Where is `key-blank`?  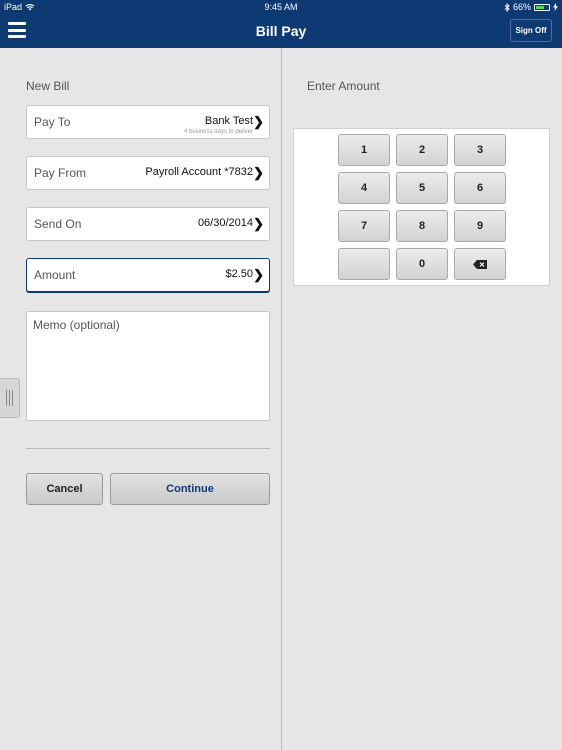
key-blank is located at coordinates (364, 264).